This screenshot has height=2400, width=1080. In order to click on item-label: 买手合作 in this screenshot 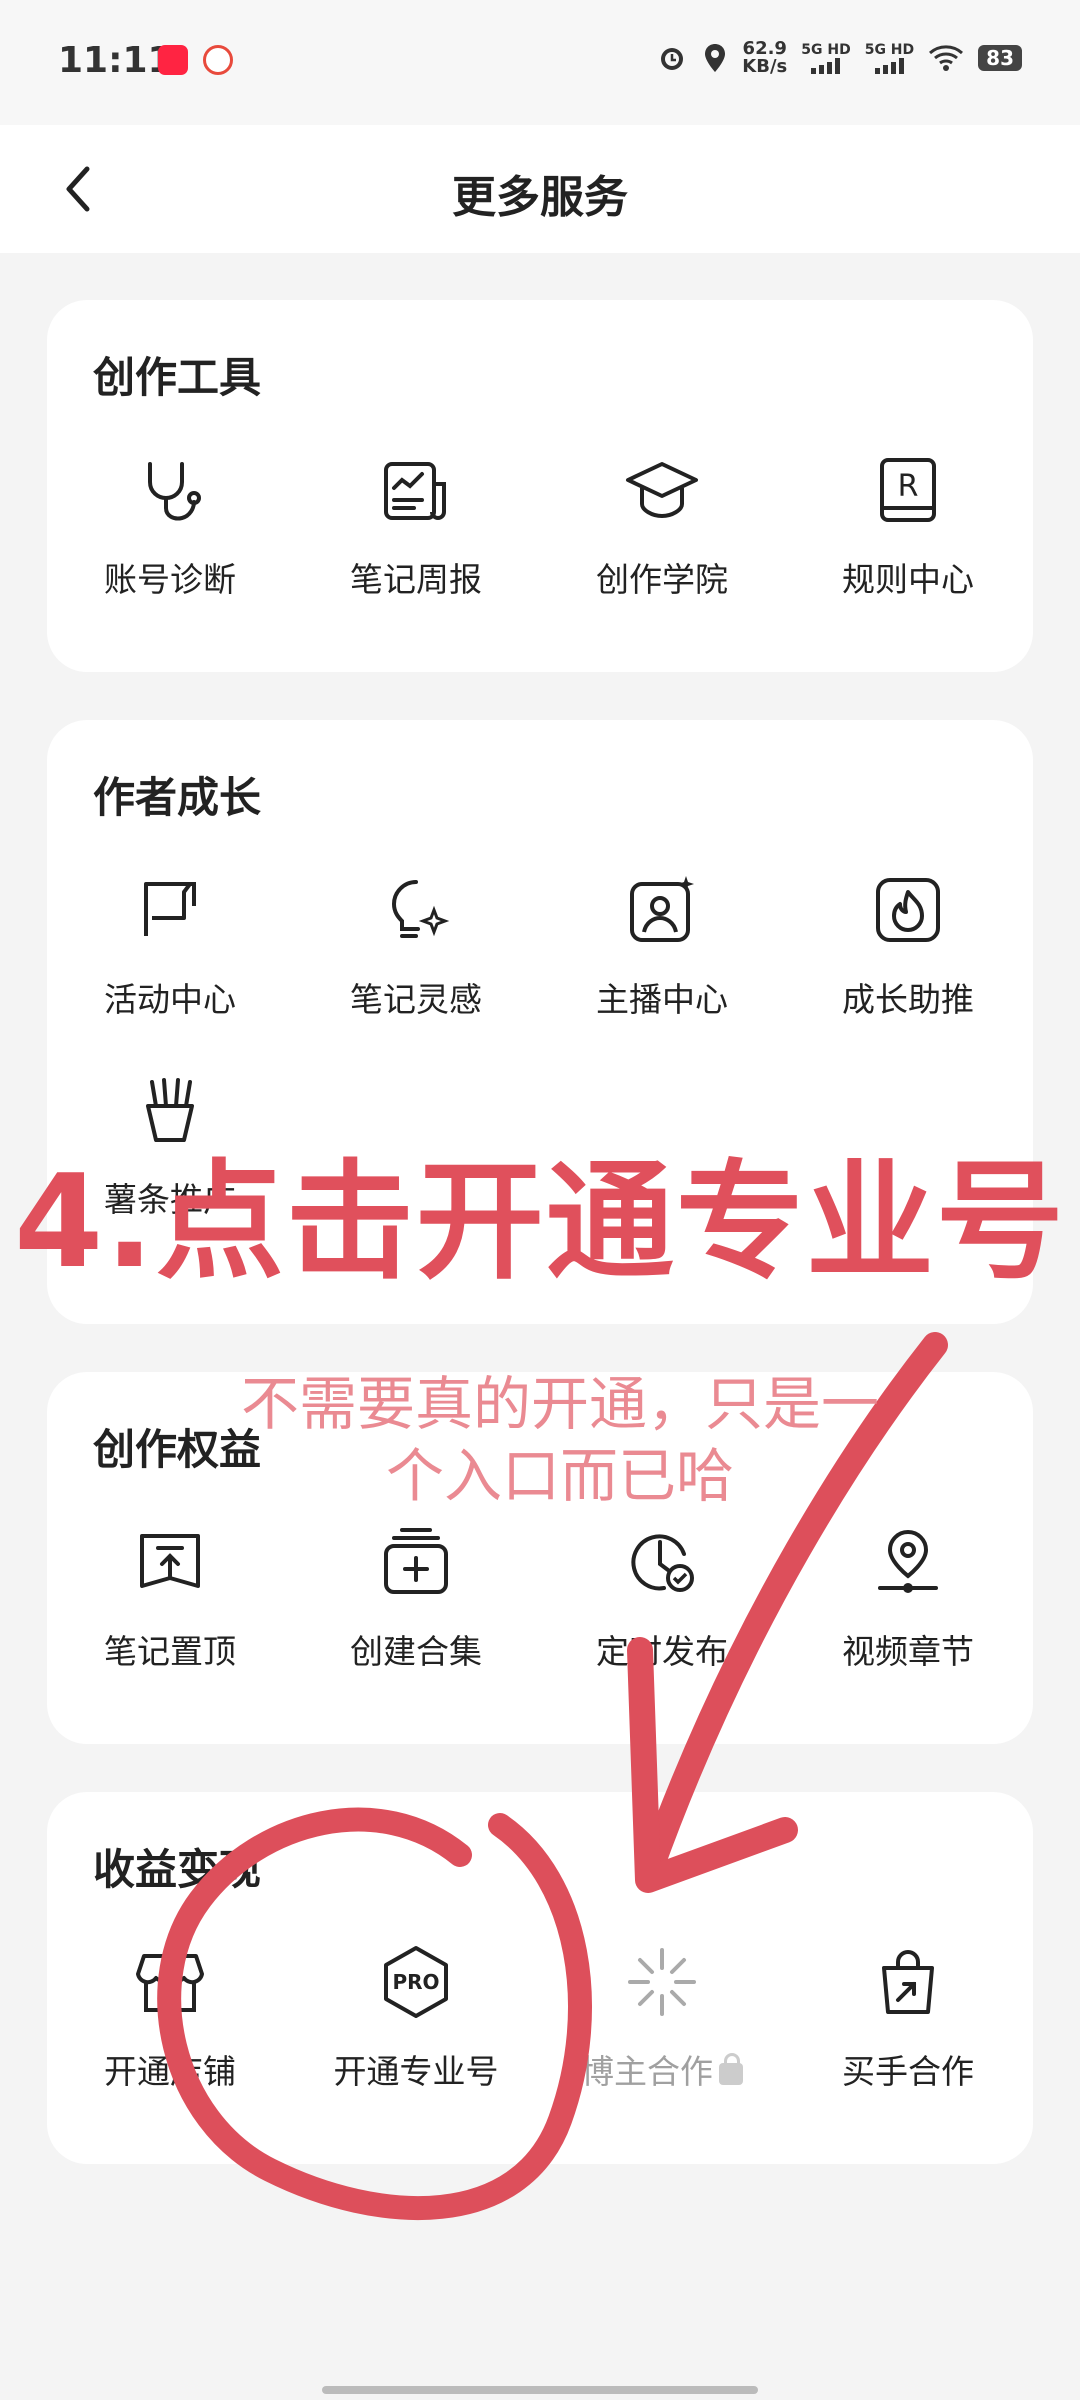, I will do `click(908, 2071)`.